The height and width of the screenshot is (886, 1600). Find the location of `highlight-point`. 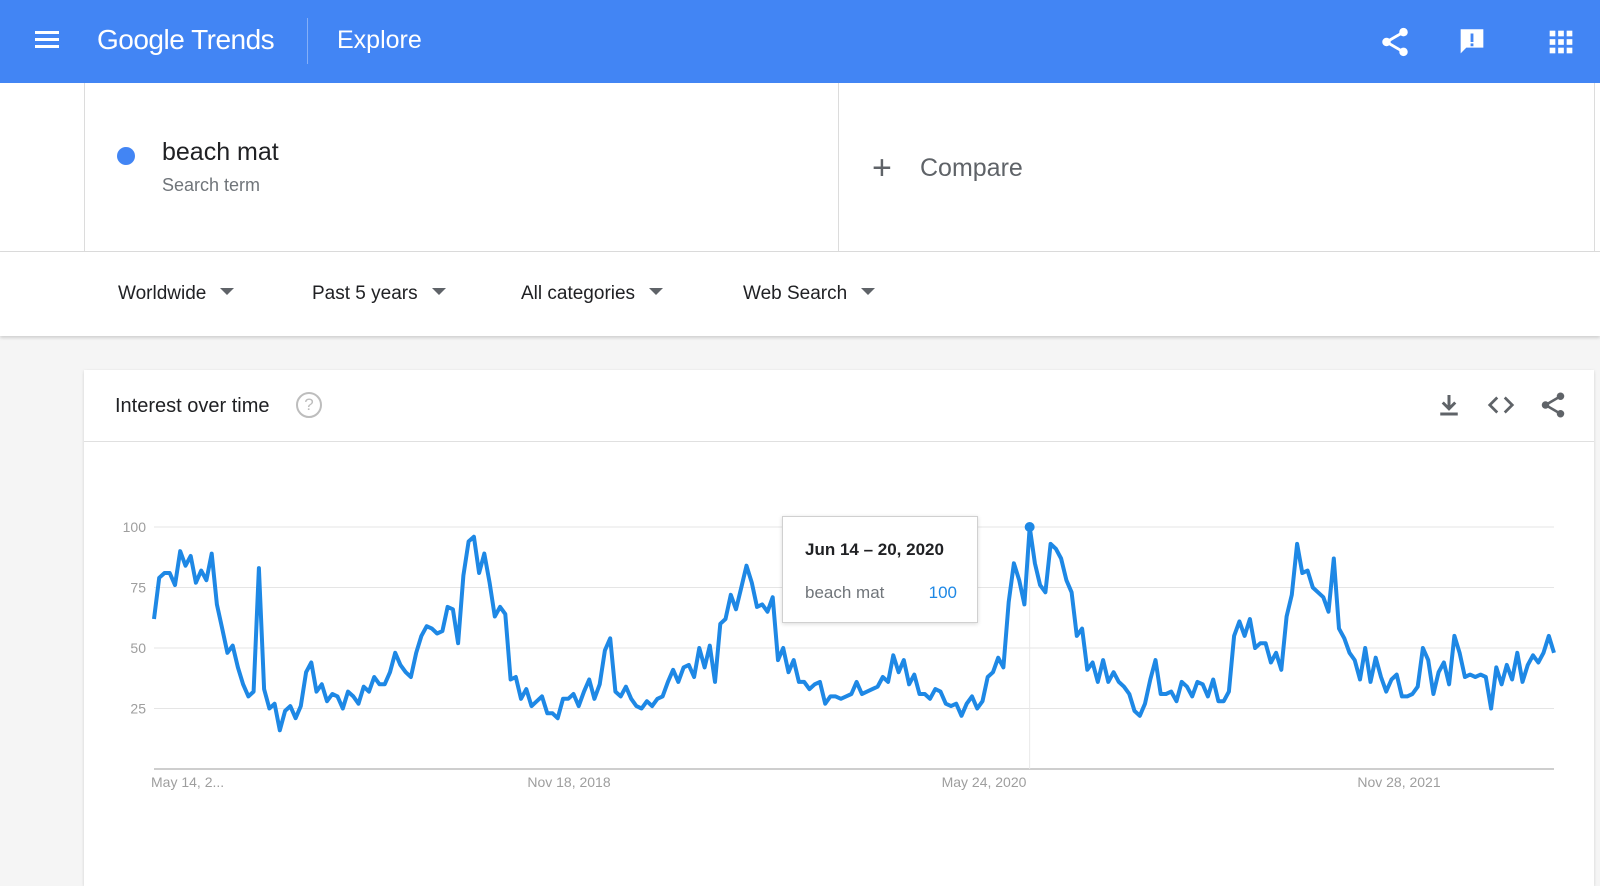

highlight-point is located at coordinates (1029, 527).